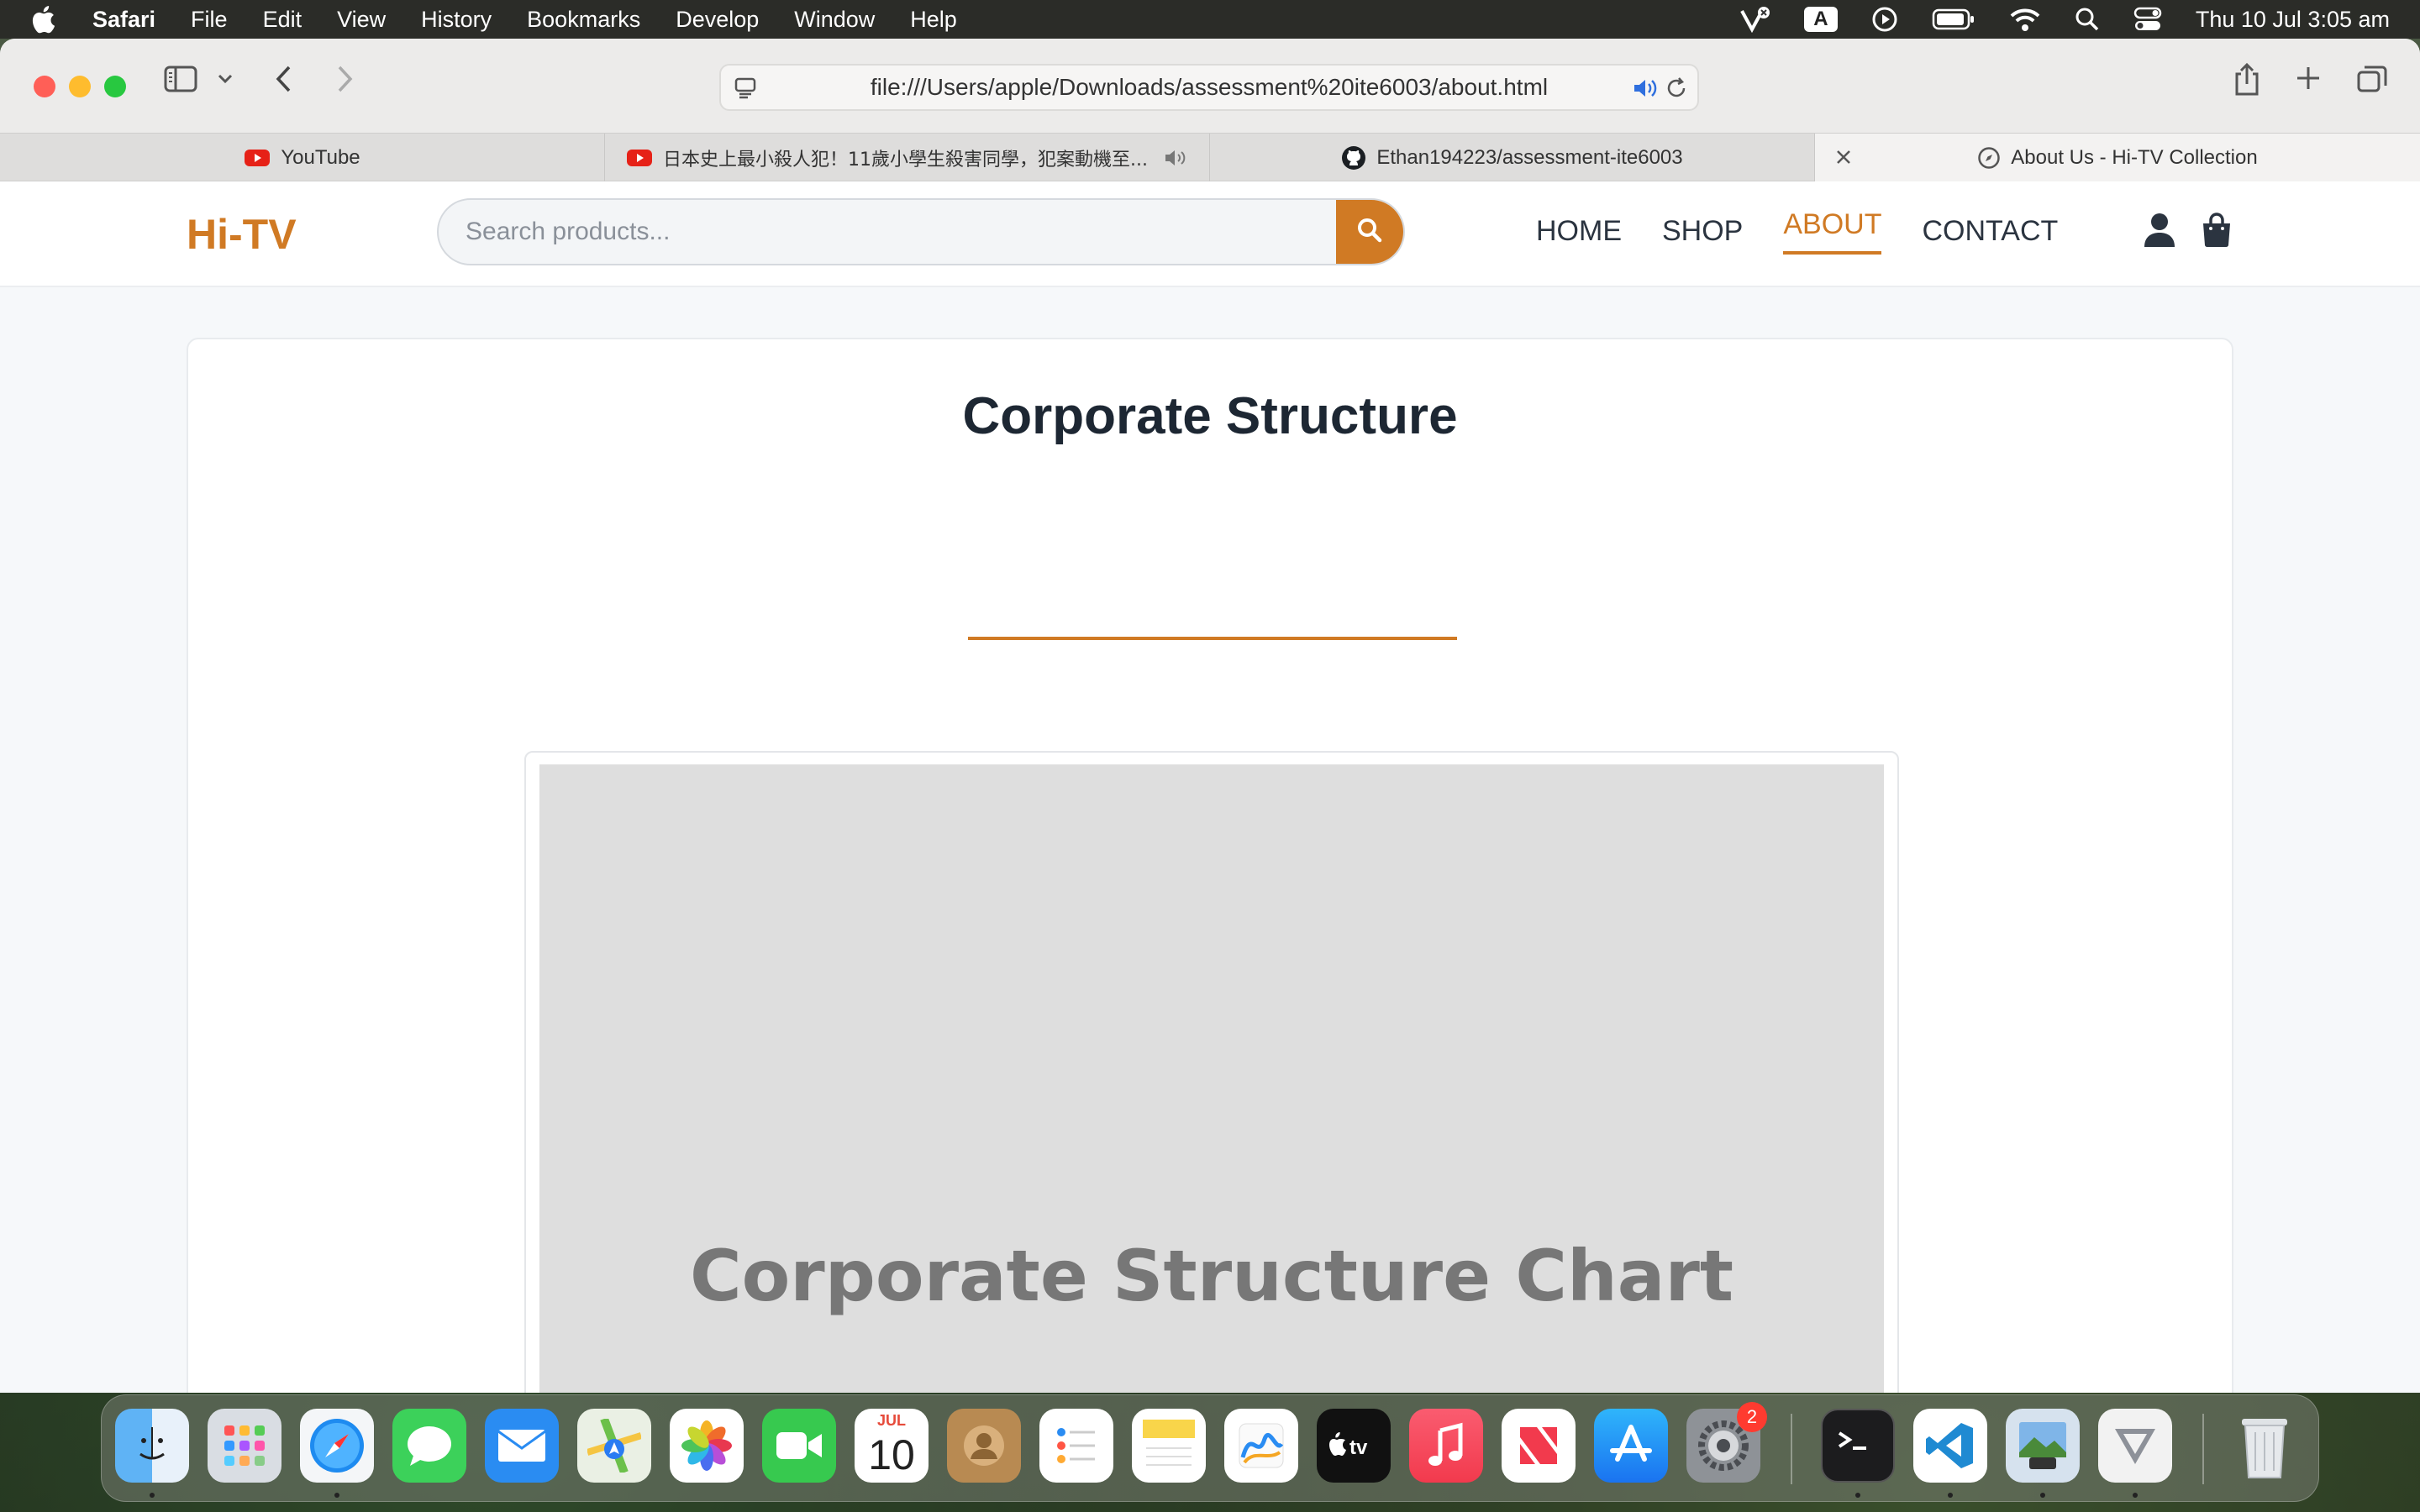 The image size is (2420, 1512). Describe the element at coordinates (1884, 19) in the screenshot. I see `now-playing-icon` at that location.